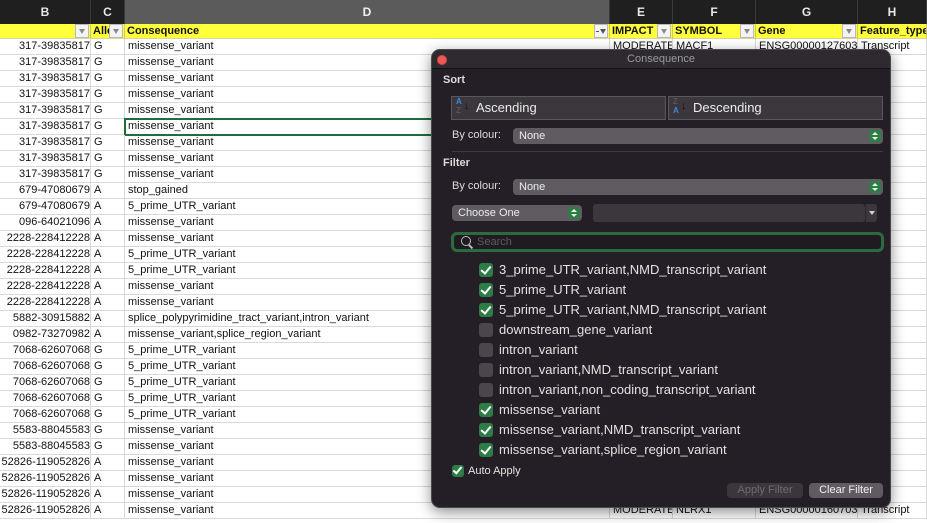 This screenshot has width=927, height=523. I want to click on search-input, so click(677, 242).